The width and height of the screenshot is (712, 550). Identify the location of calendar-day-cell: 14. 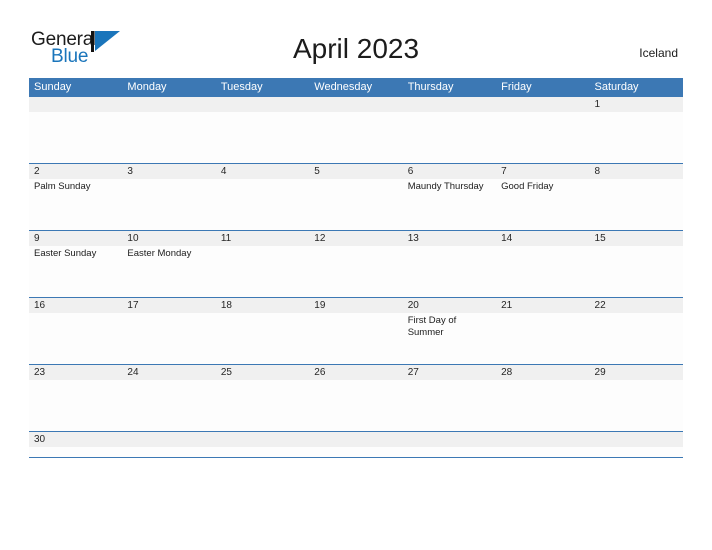
(543, 264).